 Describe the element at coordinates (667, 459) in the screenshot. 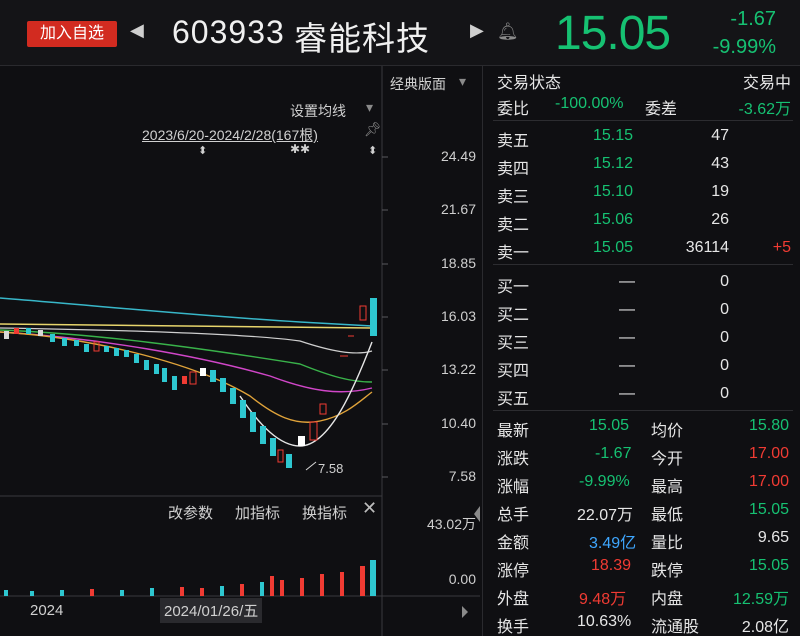

I see `stat-label: 今开` at that location.